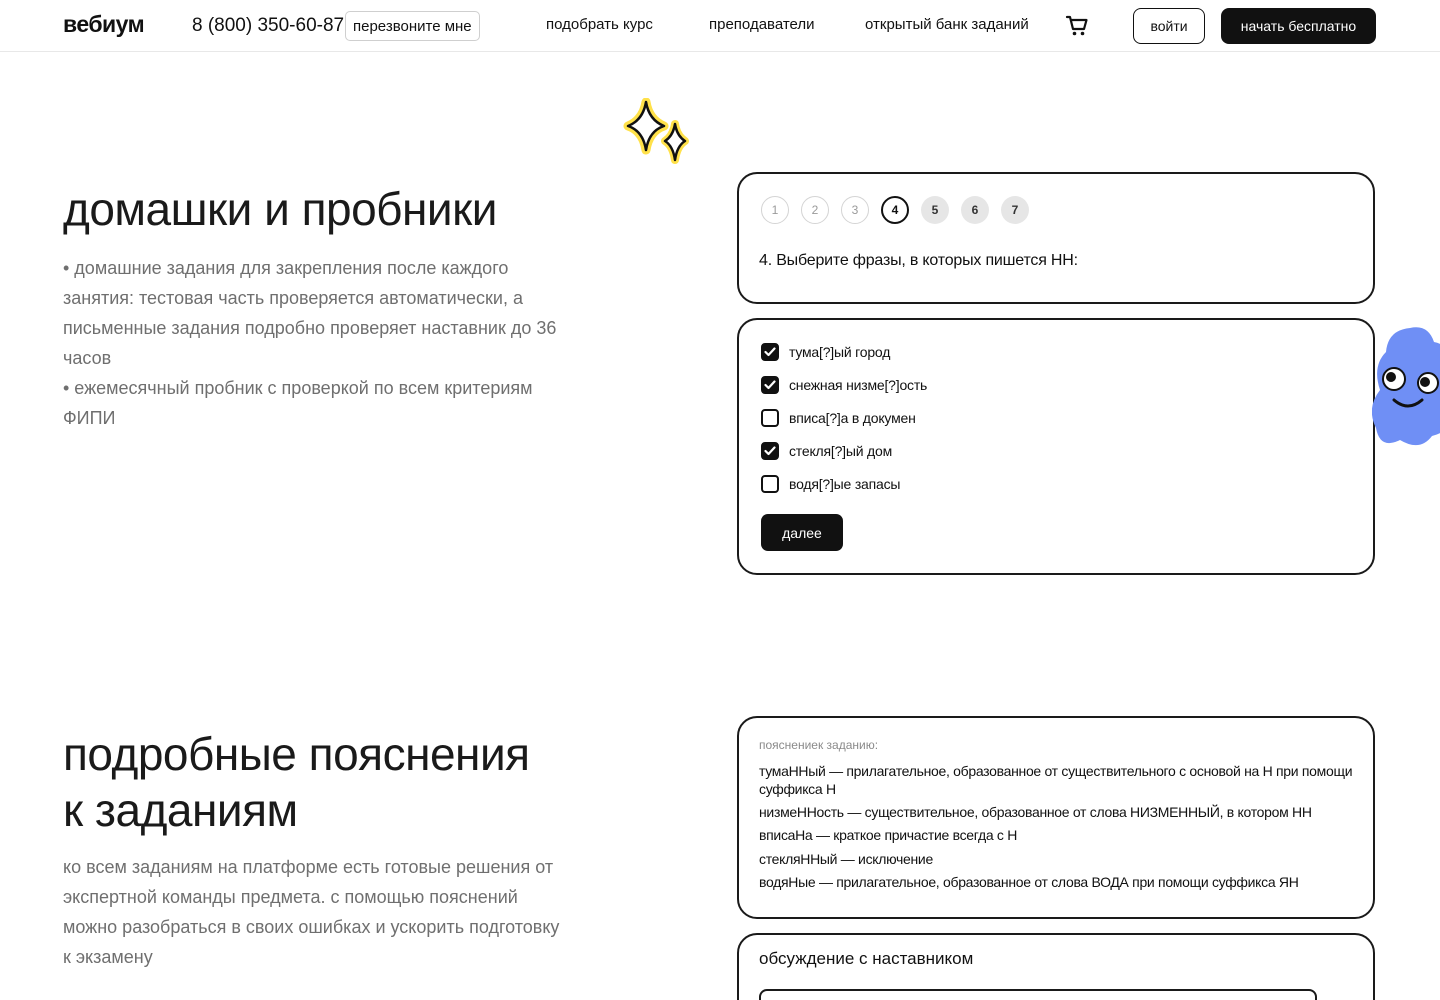  I want to click on quiz-option: тума[?]ый город, so click(825, 352).